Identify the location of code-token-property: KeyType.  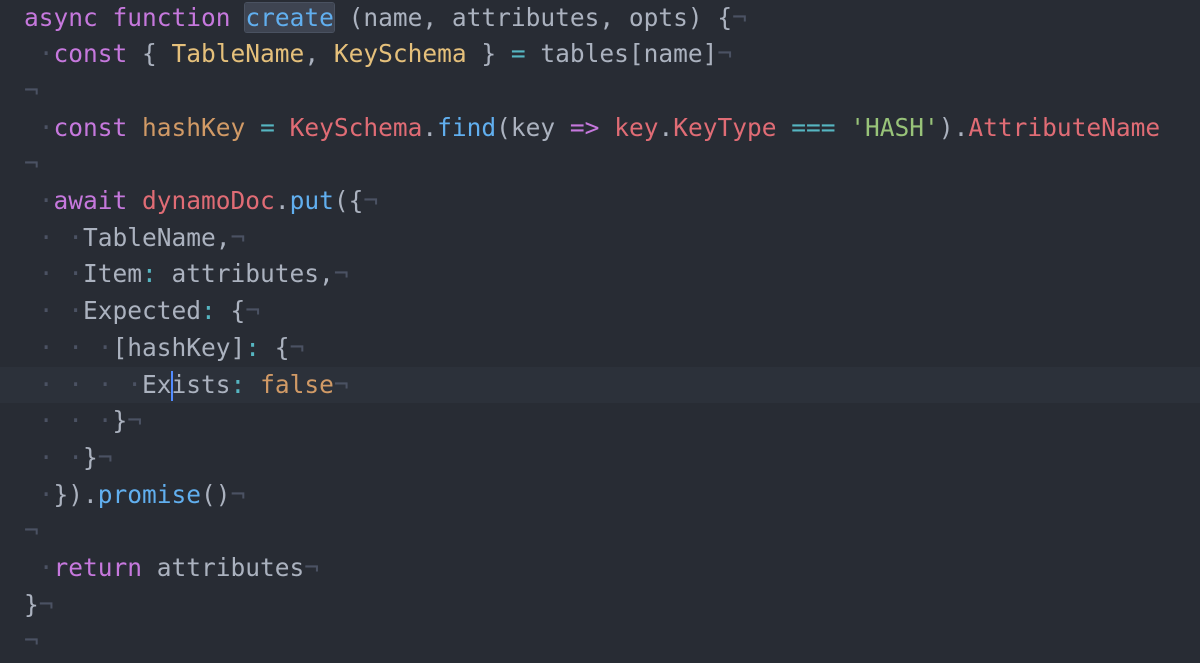
(725, 127).